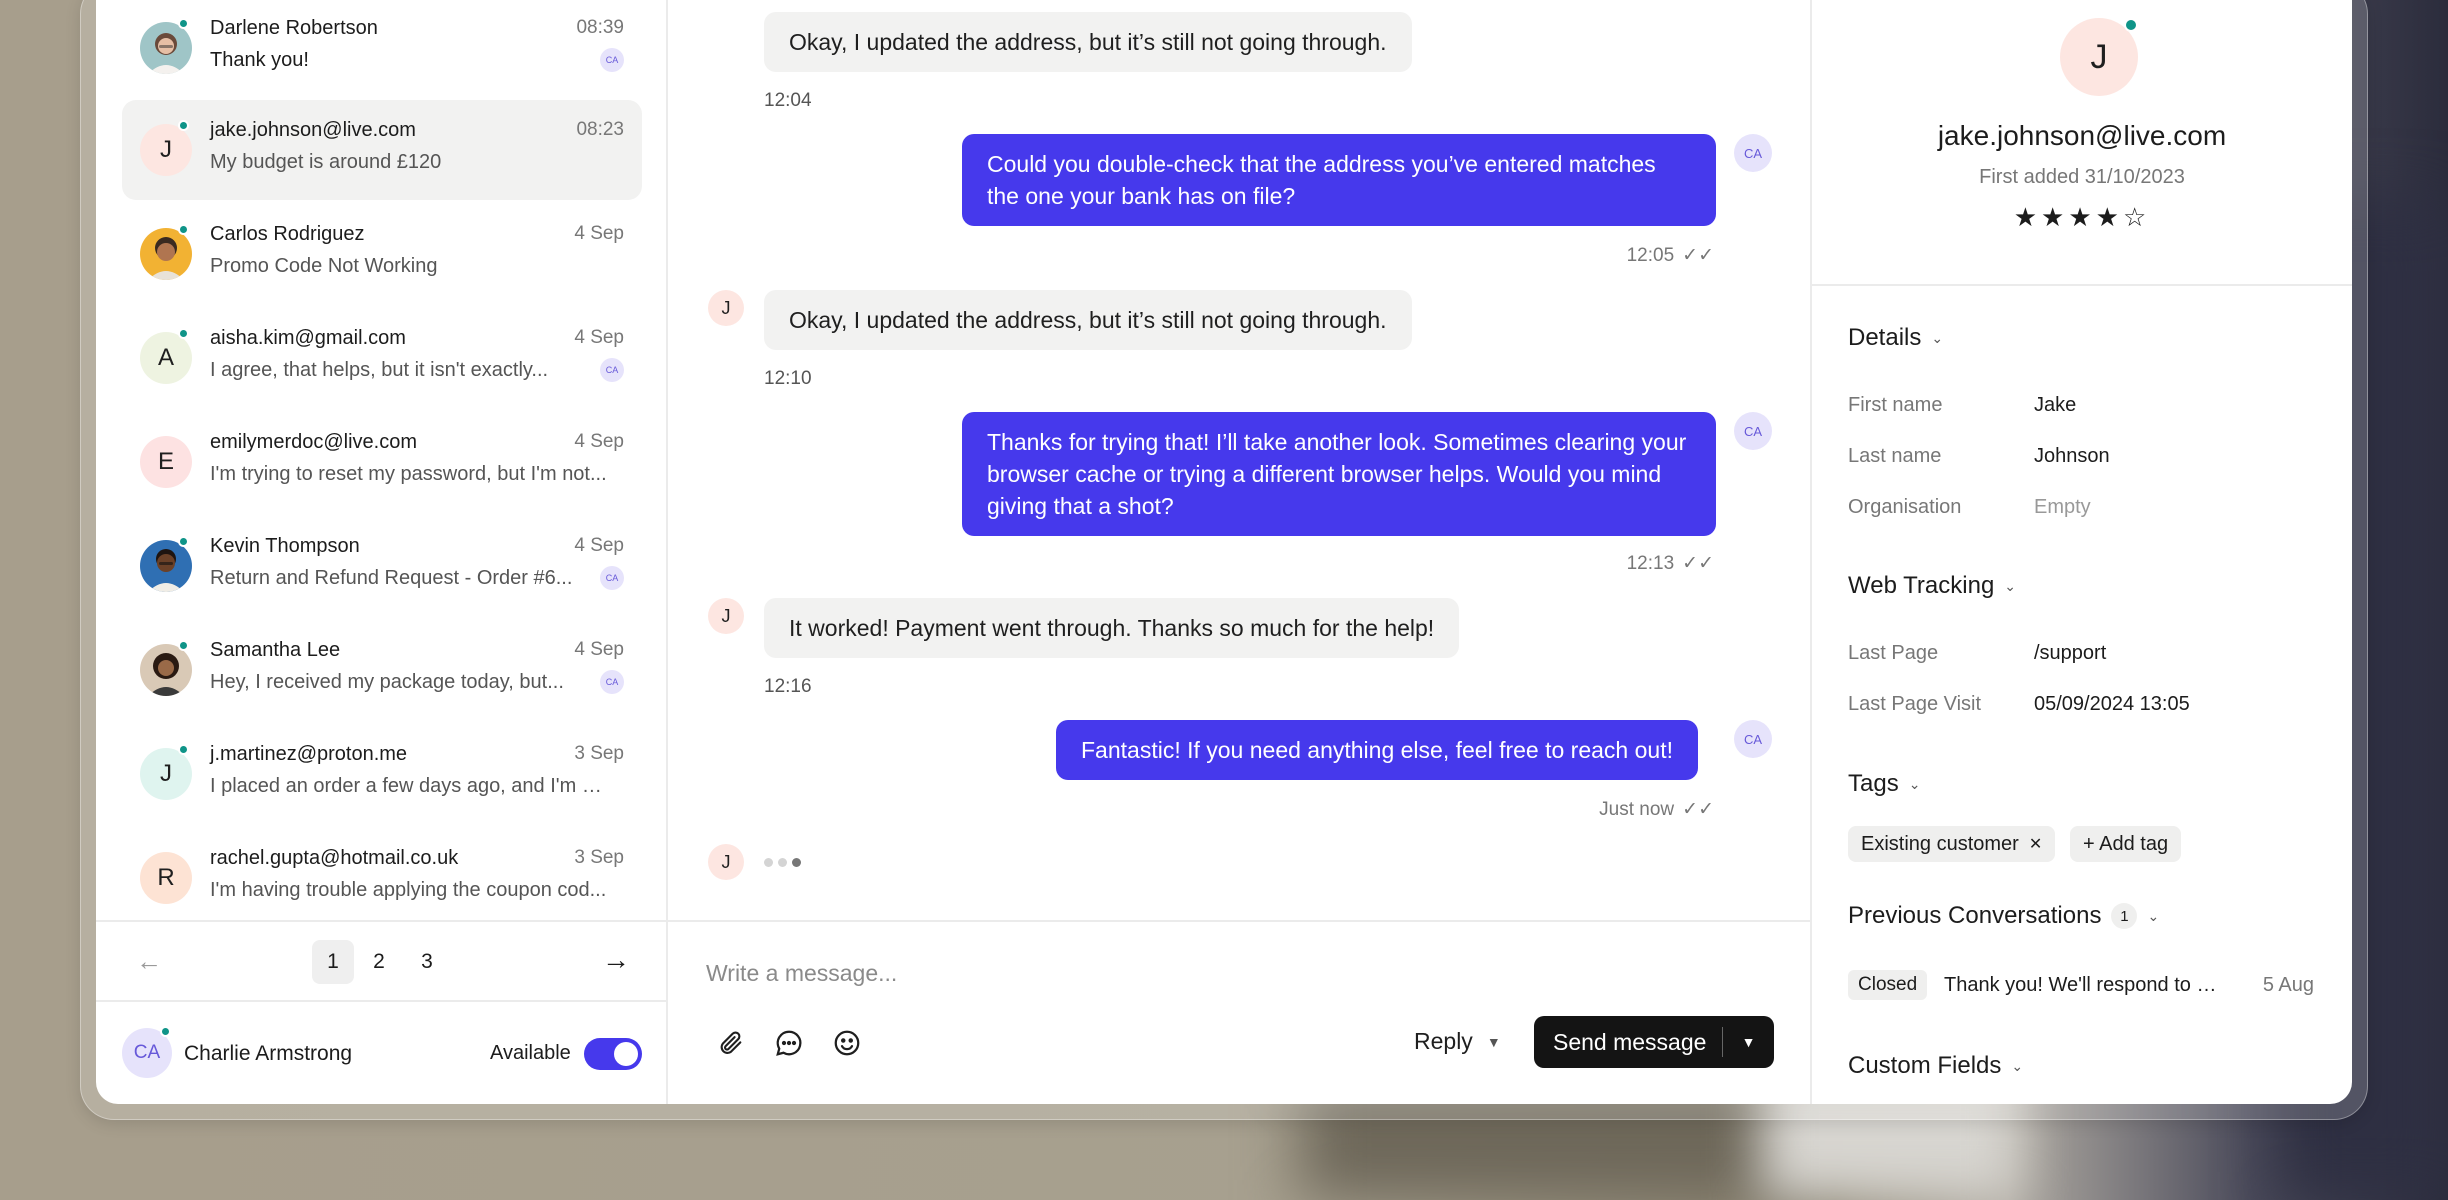  I want to click on add-tag-button: + Add tag, so click(2126, 844).